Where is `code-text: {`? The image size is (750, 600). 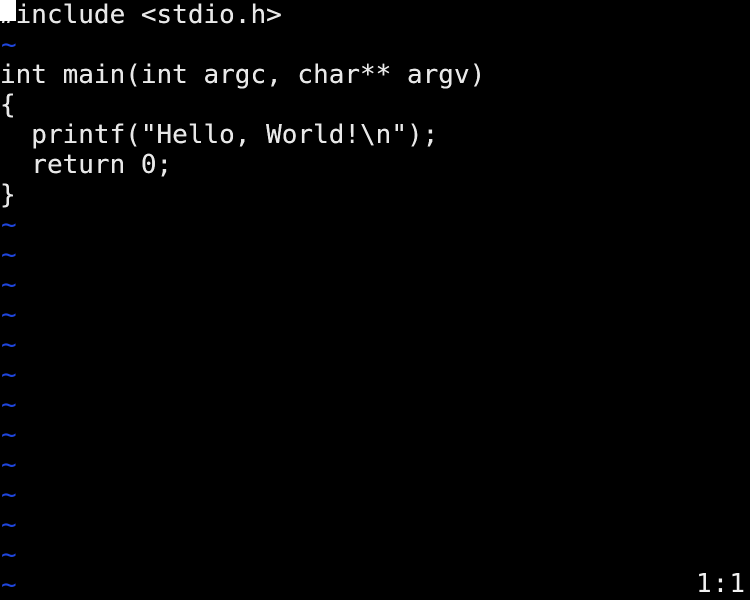 code-text: { is located at coordinates (8, 105).